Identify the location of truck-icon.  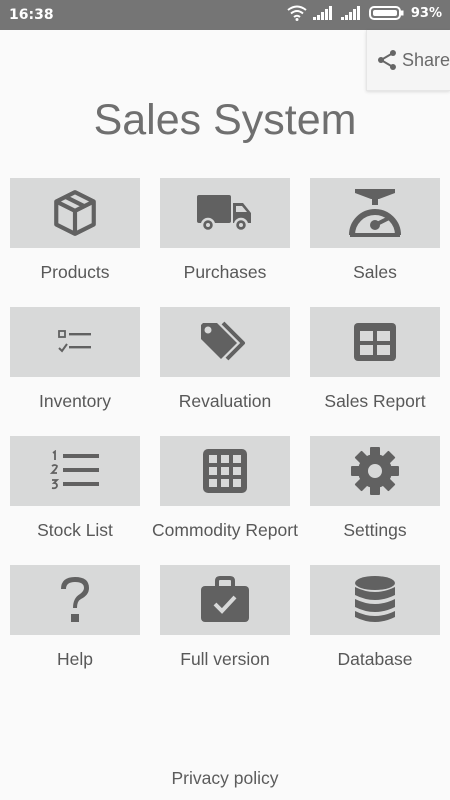
(224, 214).